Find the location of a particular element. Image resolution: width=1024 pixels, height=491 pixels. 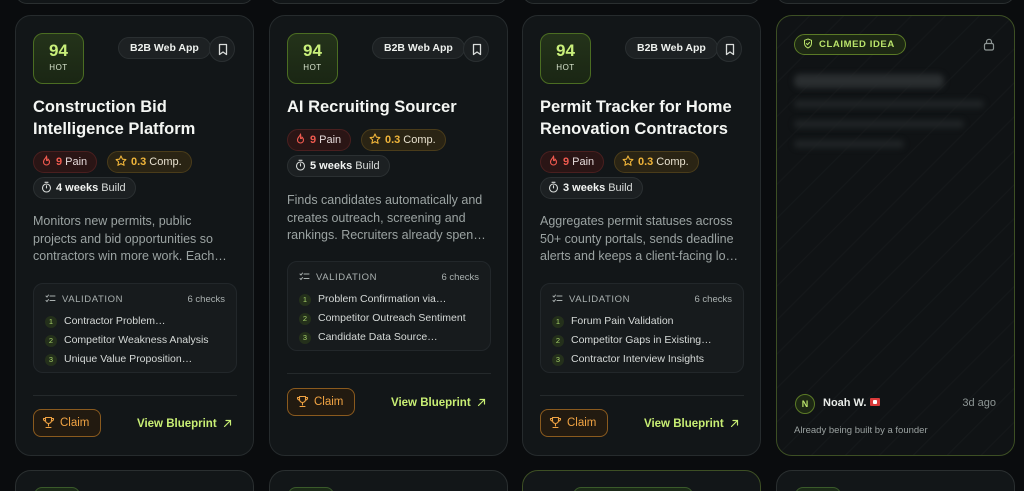

item-label: Contractor Interview Insights is located at coordinates (638, 359).